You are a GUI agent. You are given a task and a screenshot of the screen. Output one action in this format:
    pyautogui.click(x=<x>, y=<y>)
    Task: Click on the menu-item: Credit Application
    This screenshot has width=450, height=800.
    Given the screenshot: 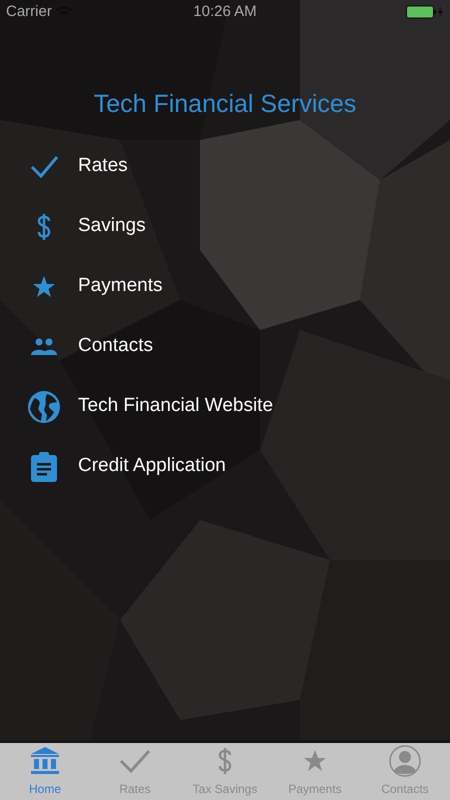 What is the action you would take?
    pyautogui.click(x=225, y=466)
    